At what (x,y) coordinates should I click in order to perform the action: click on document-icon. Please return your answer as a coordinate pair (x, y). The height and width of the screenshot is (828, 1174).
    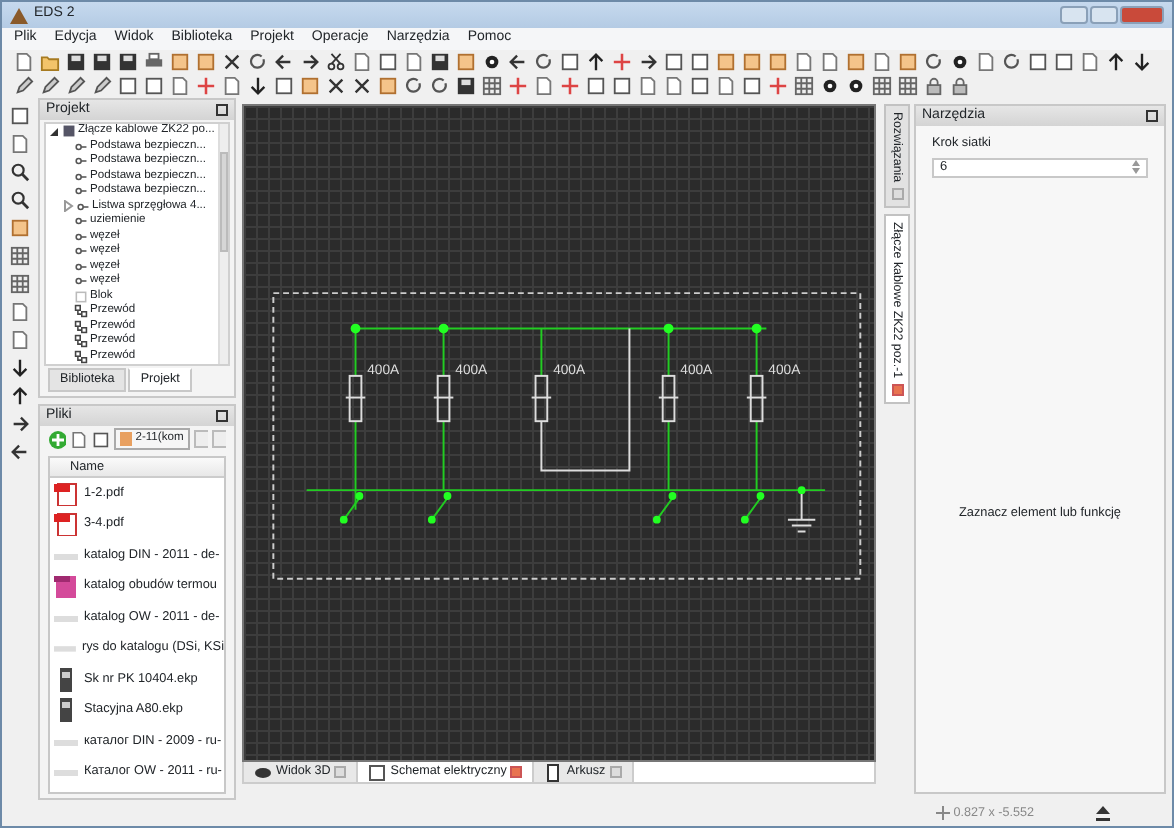
    Looking at the image, I should click on (66, 586).